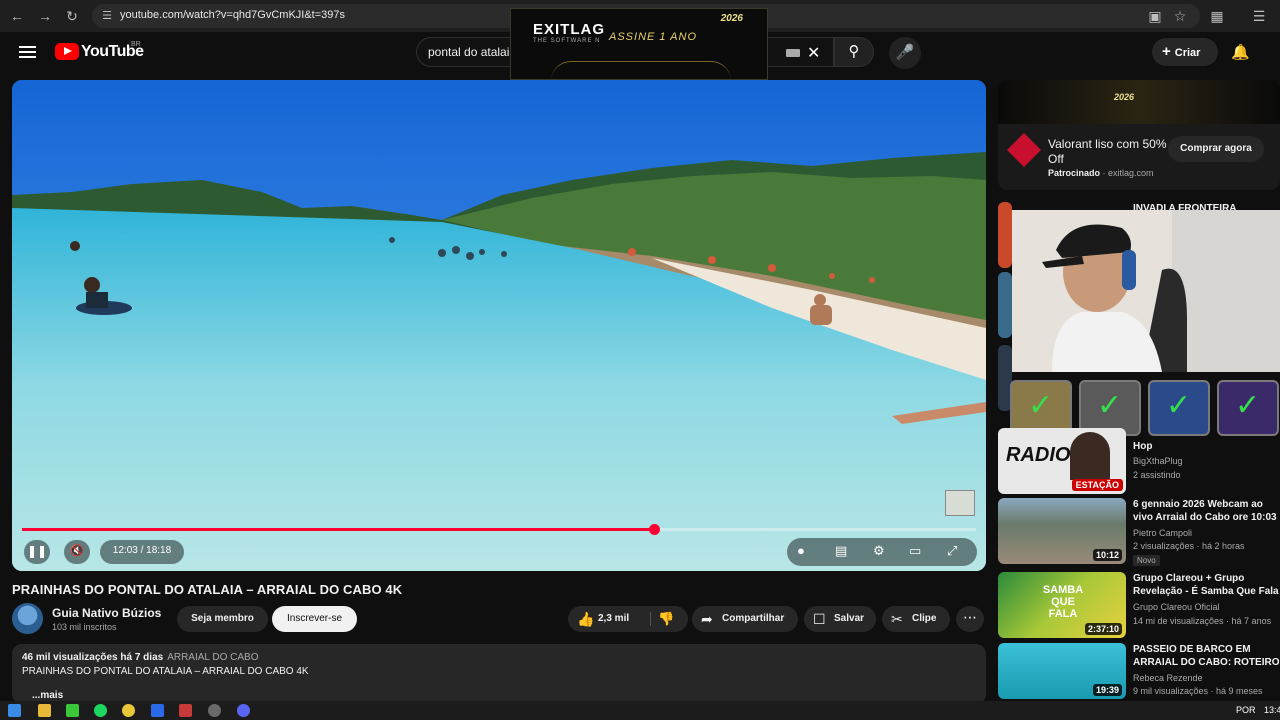 The width and height of the screenshot is (1280, 720). What do you see at coordinates (1062, 605) in the screenshot?
I see `recommendation-thumbnail: SAMBA QUE FALA 2:37:10` at bounding box center [1062, 605].